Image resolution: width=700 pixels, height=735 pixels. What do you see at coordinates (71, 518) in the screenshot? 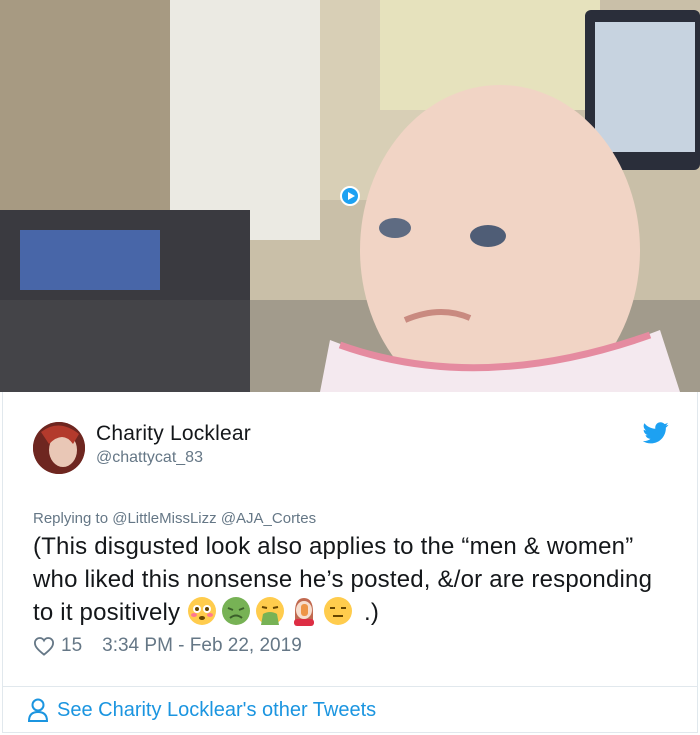
I see `replying-prefix: Replying to` at bounding box center [71, 518].